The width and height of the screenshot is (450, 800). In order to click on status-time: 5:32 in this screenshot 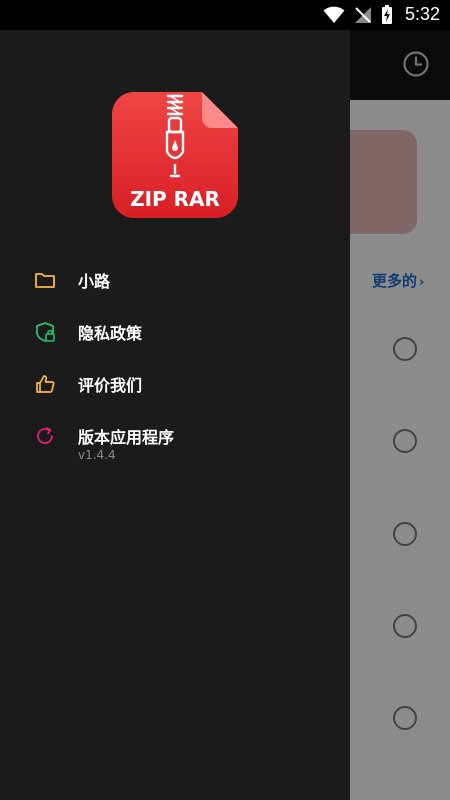, I will do `click(422, 14)`.